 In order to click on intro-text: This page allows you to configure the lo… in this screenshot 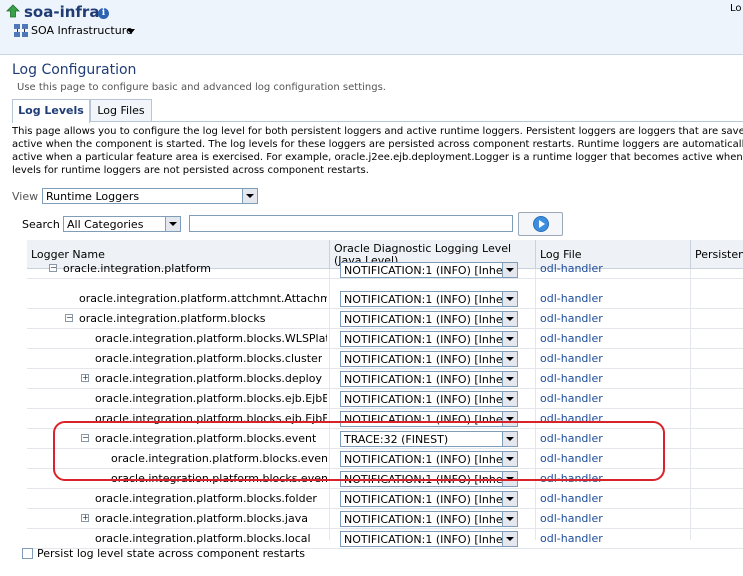, I will do `click(377, 151)`.